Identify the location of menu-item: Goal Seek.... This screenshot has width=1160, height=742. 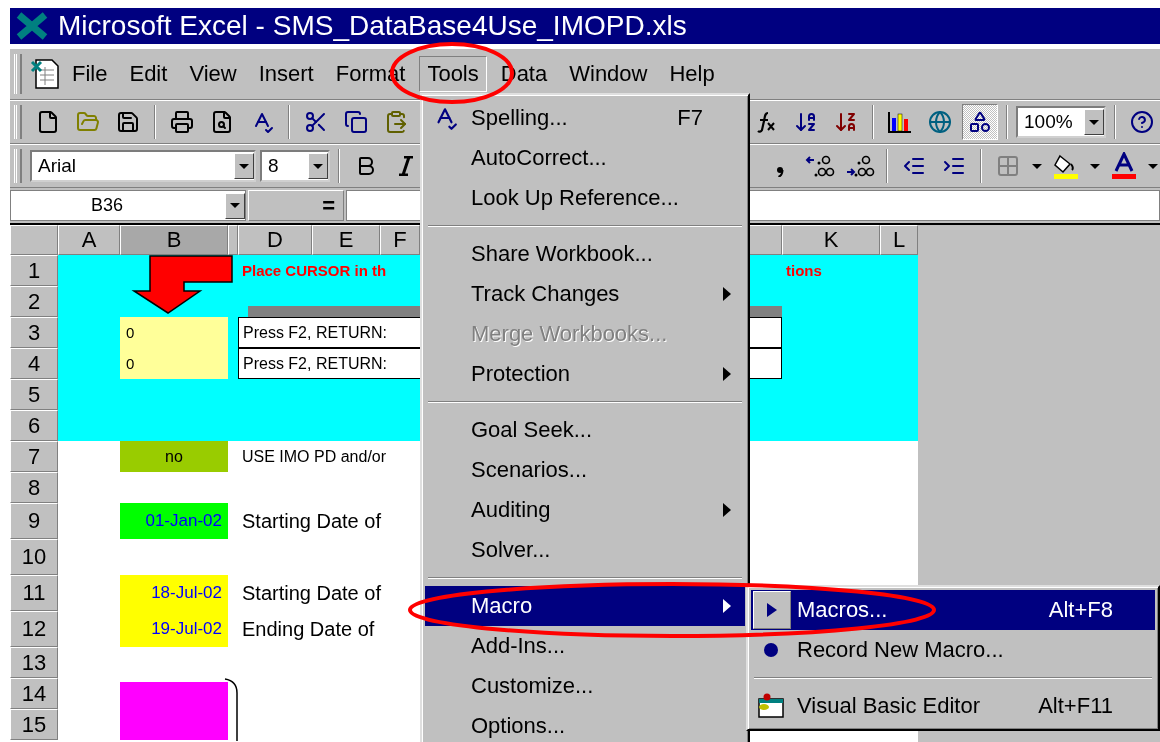
(585, 430).